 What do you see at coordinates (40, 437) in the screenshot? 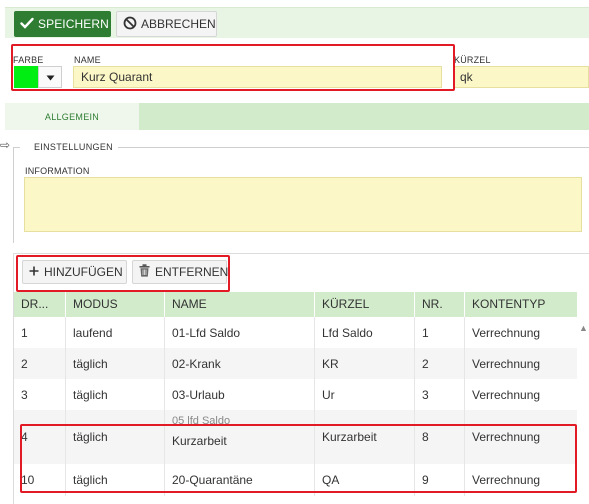
I see `cell-dr: 4` at bounding box center [40, 437].